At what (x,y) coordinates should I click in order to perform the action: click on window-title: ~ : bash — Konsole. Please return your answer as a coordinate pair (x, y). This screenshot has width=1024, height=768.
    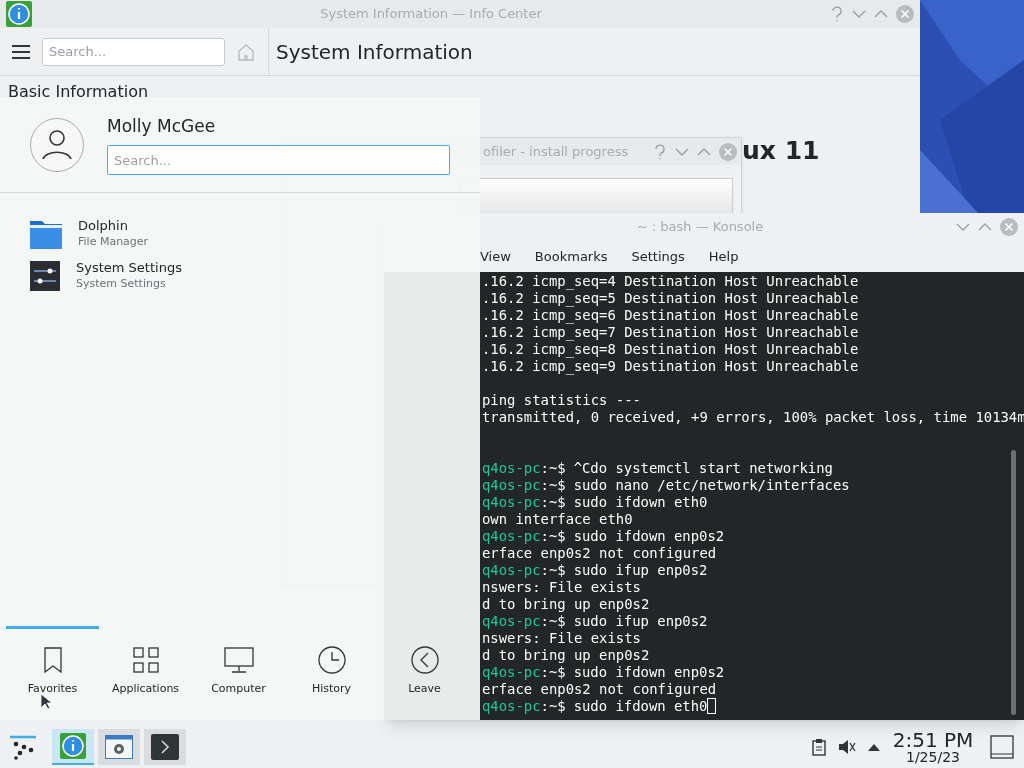
    Looking at the image, I should click on (700, 227).